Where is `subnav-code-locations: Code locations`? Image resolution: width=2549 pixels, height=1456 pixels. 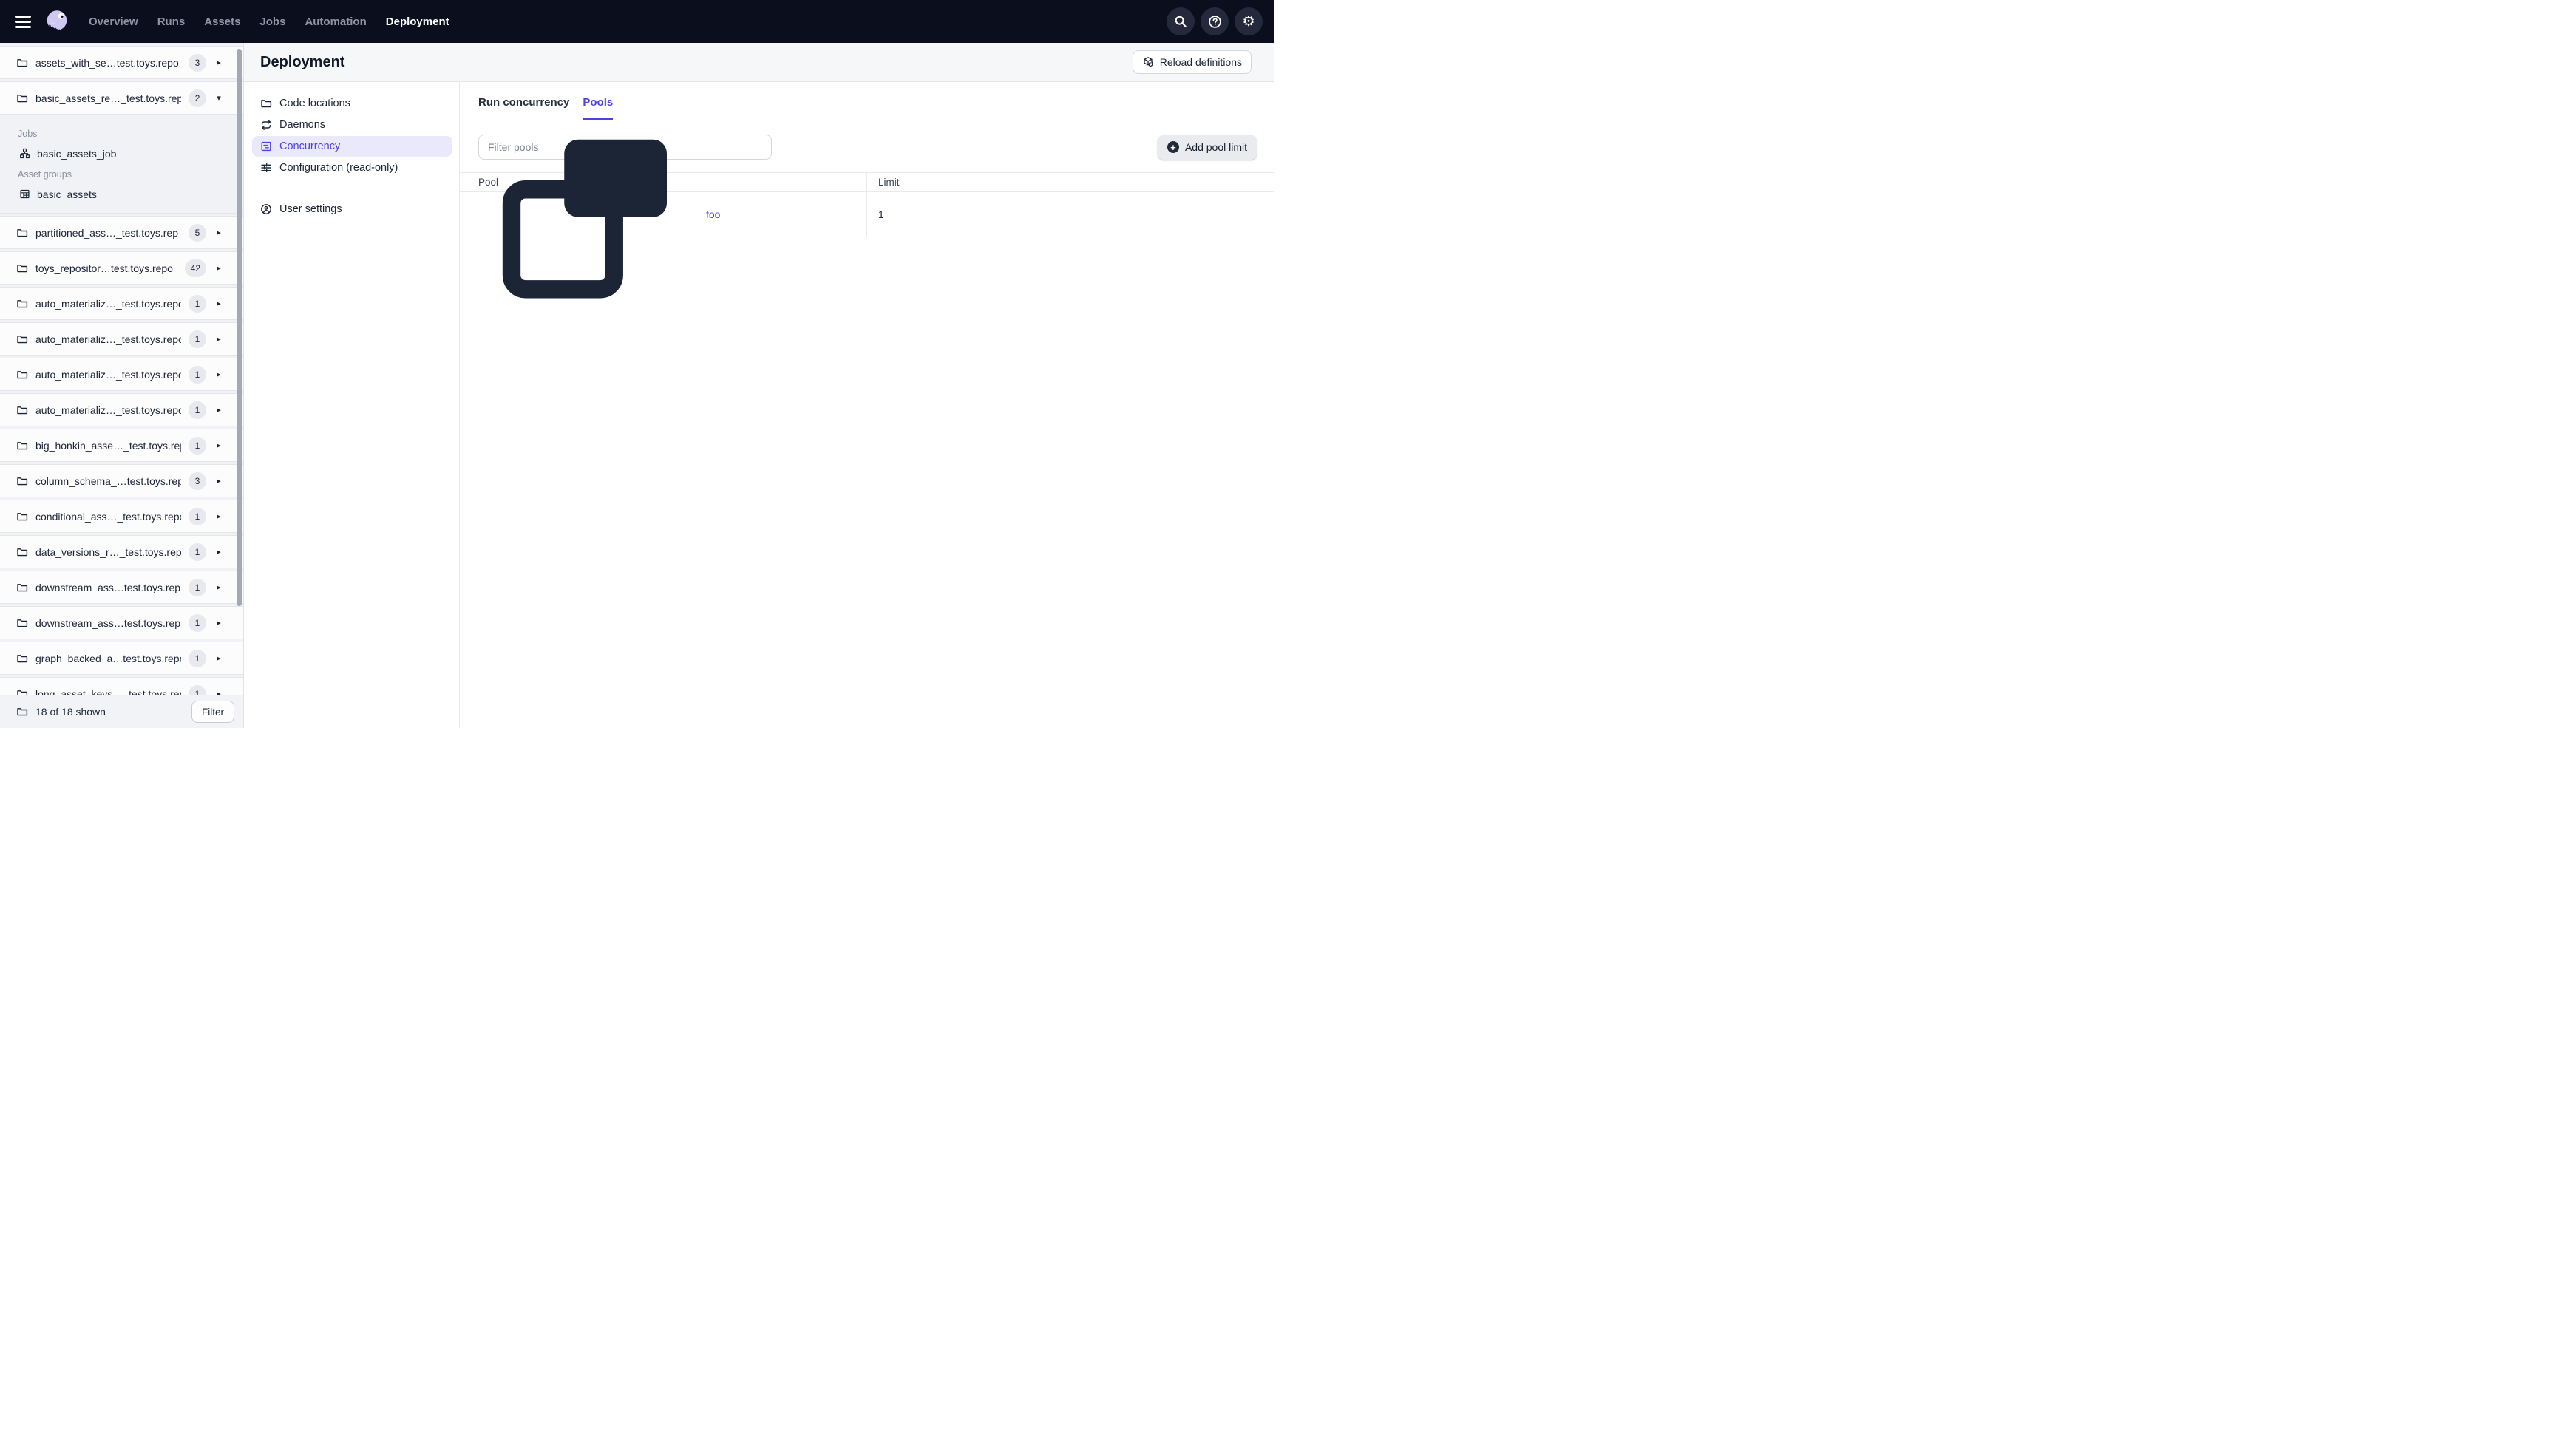
subnav-code-locations: Code locations is located at coordinates (352, 104).